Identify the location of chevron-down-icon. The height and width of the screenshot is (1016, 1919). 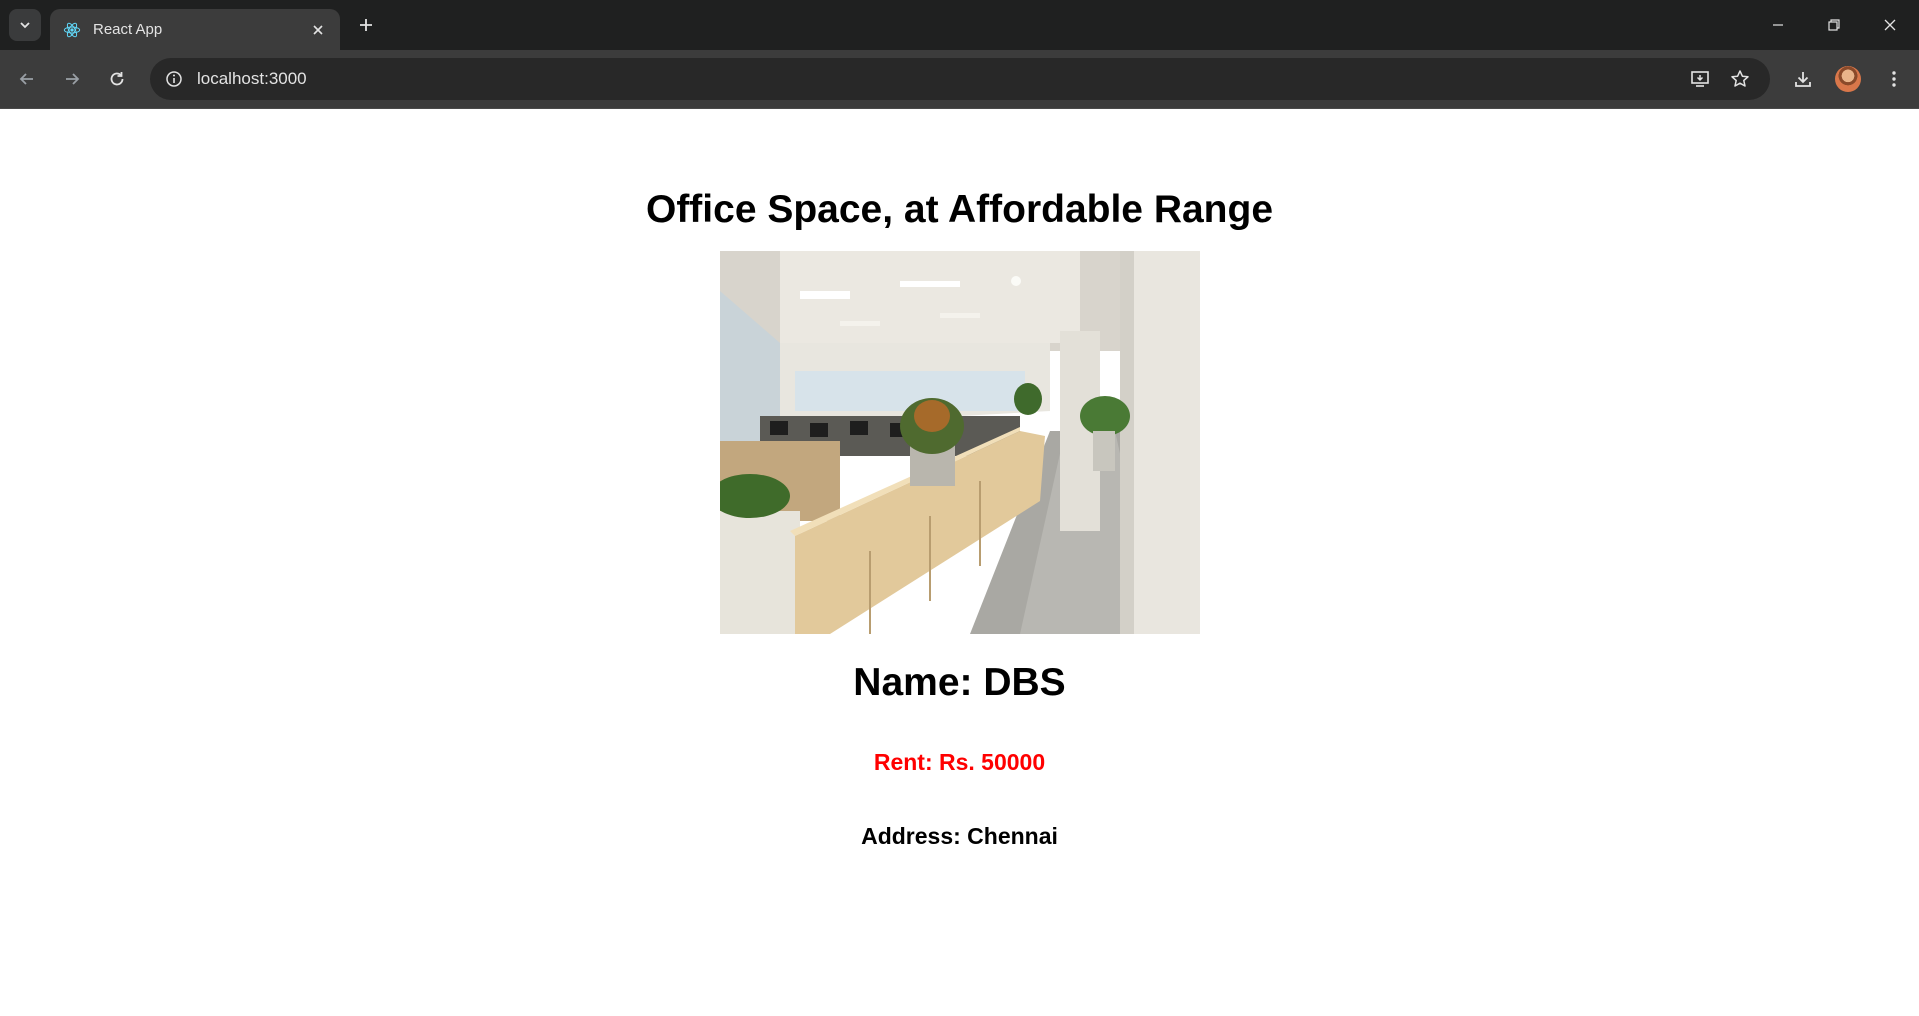
(25, 25).